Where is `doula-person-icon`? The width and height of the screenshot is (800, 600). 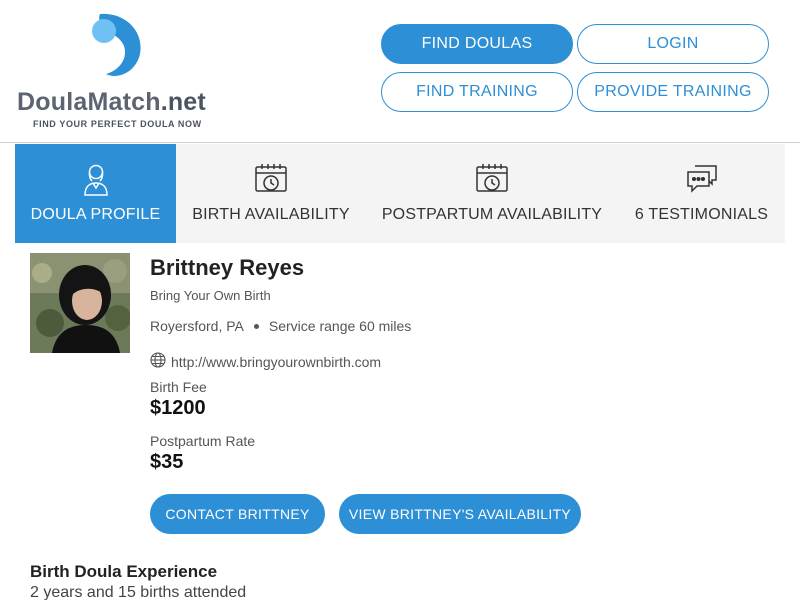
doula-person-icon is located at coordinates (96, 179).